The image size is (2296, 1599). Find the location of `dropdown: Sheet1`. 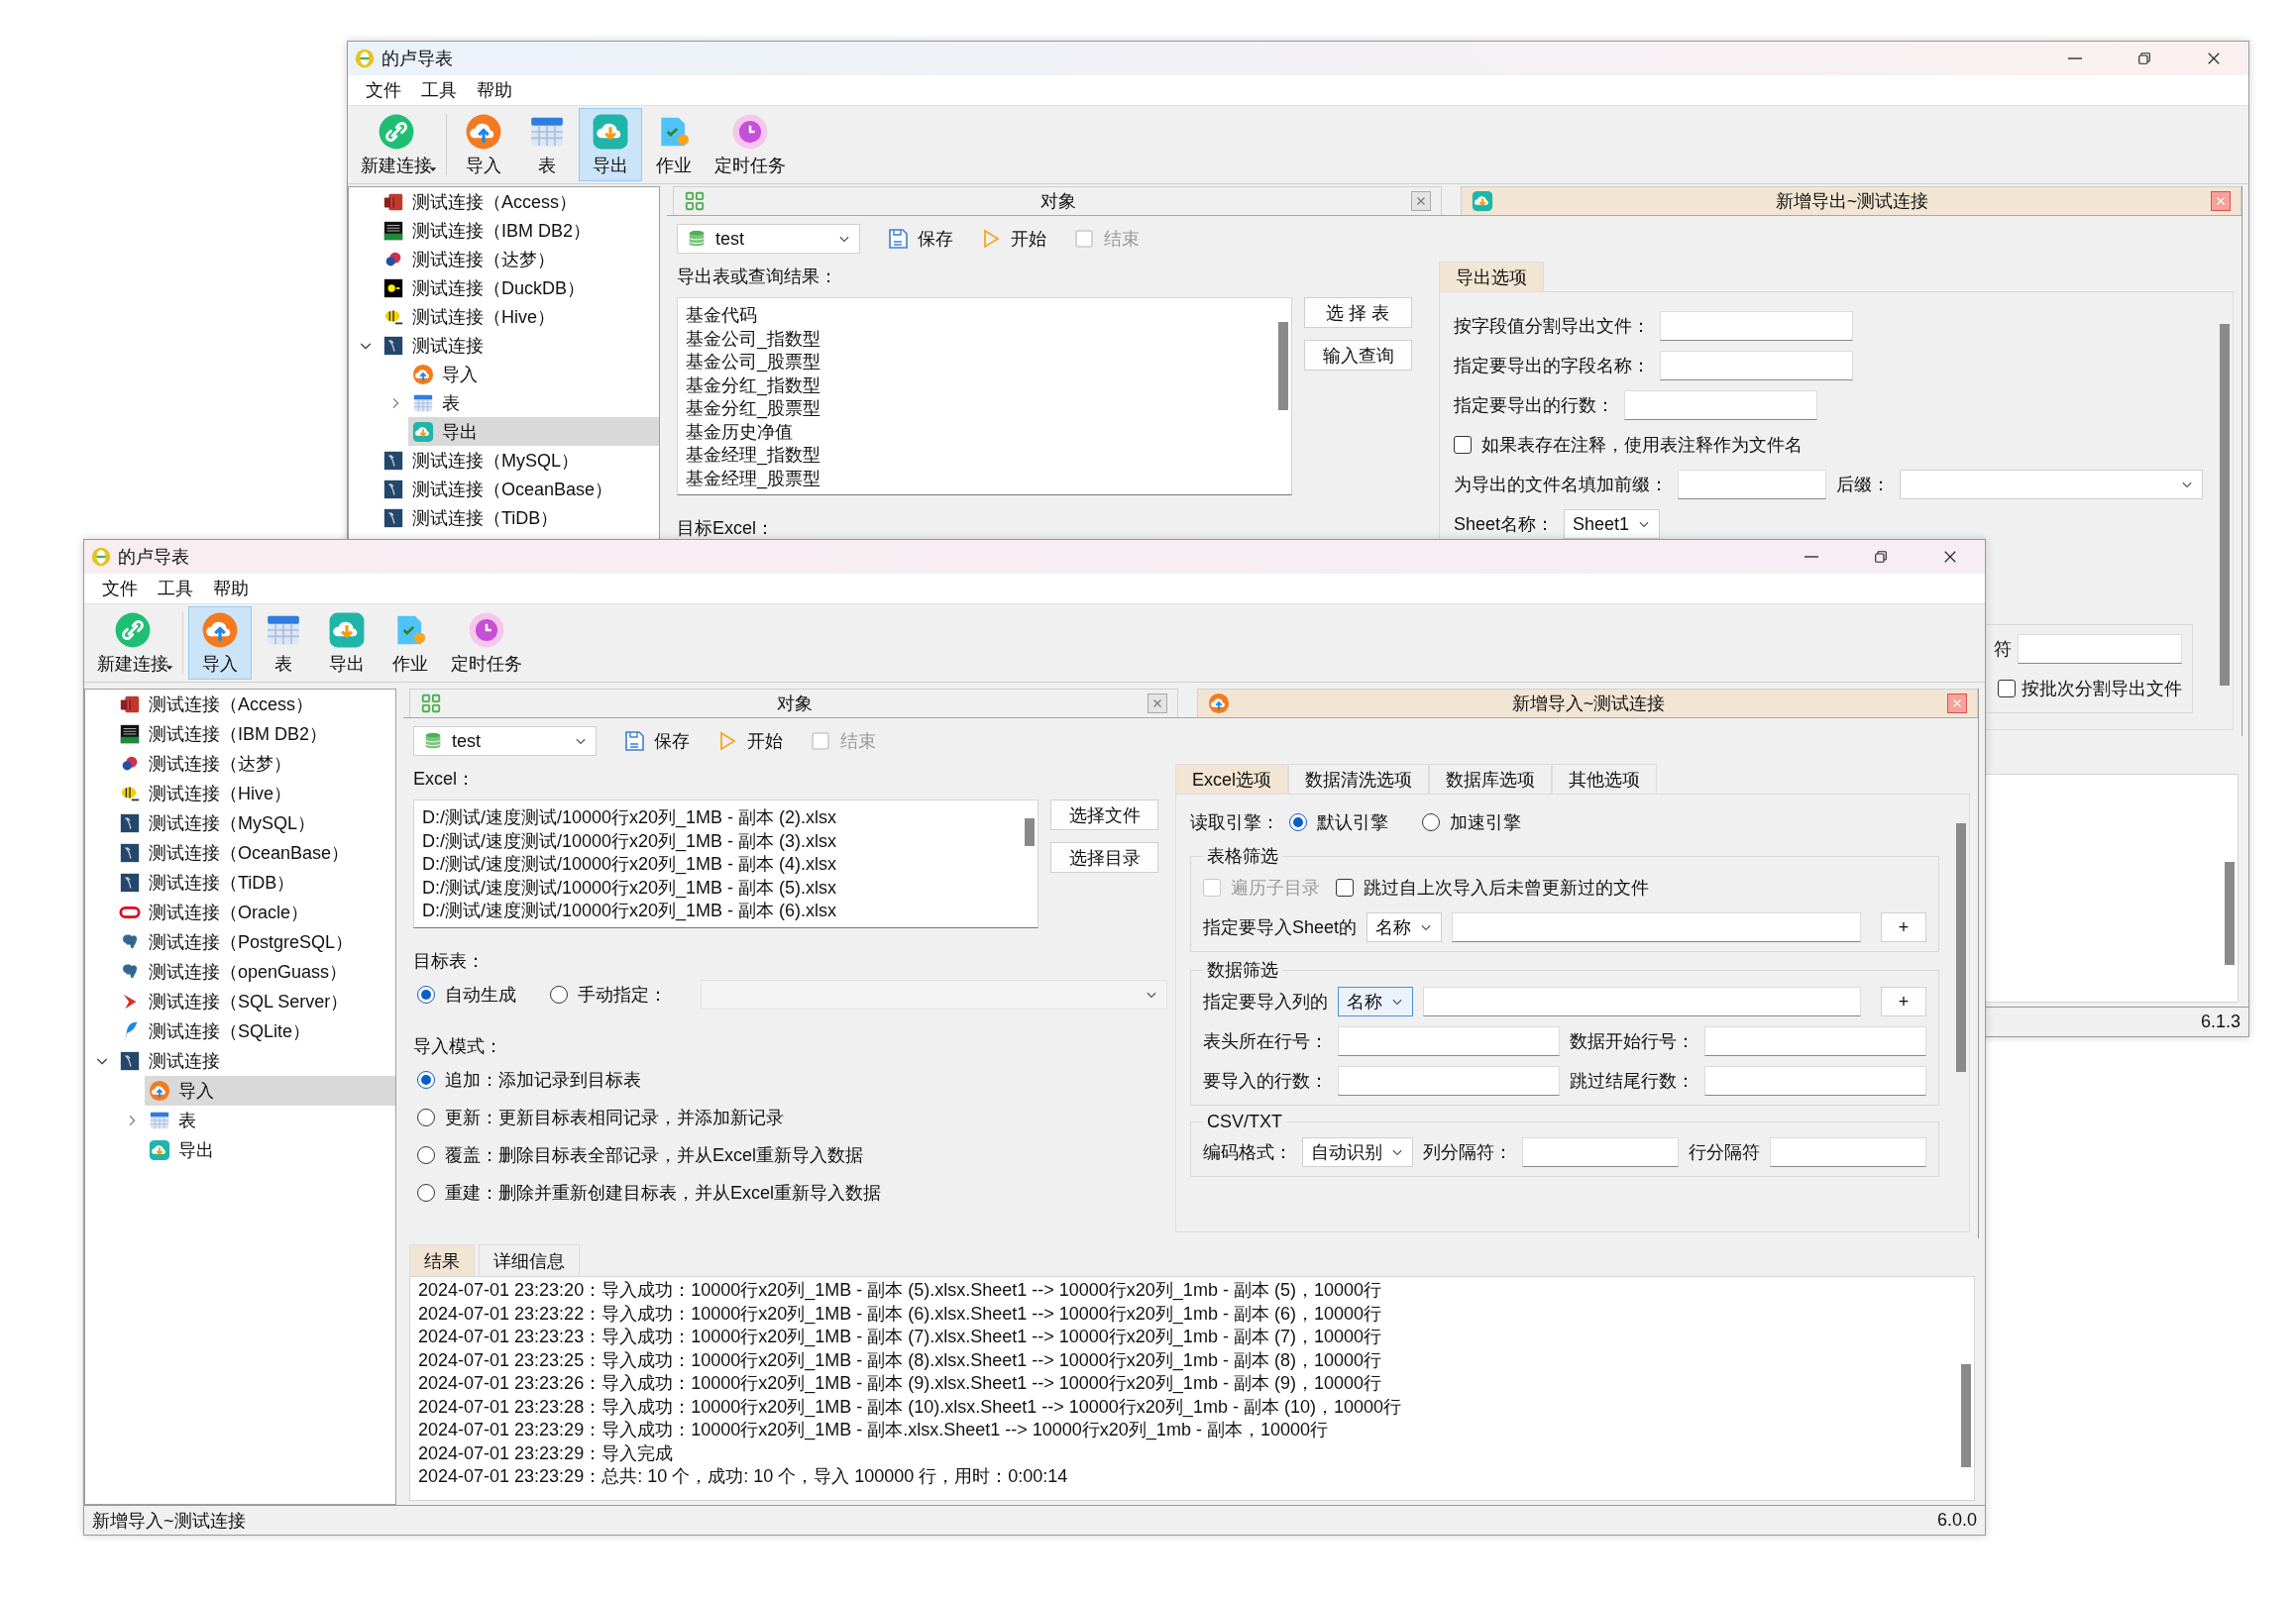

dropdown: Sheet1 is located at coordinates (1612, 524).